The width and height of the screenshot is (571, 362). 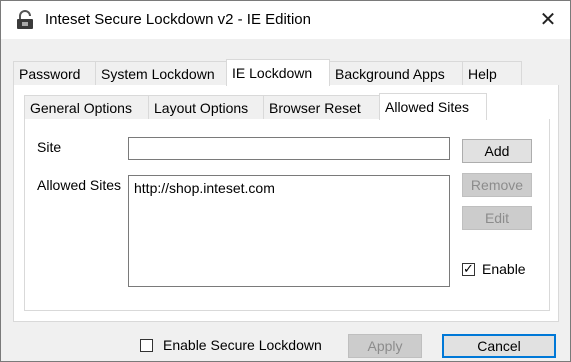 I want to click on tab-background-apps: Background Apps, so click(x=396, y=73).